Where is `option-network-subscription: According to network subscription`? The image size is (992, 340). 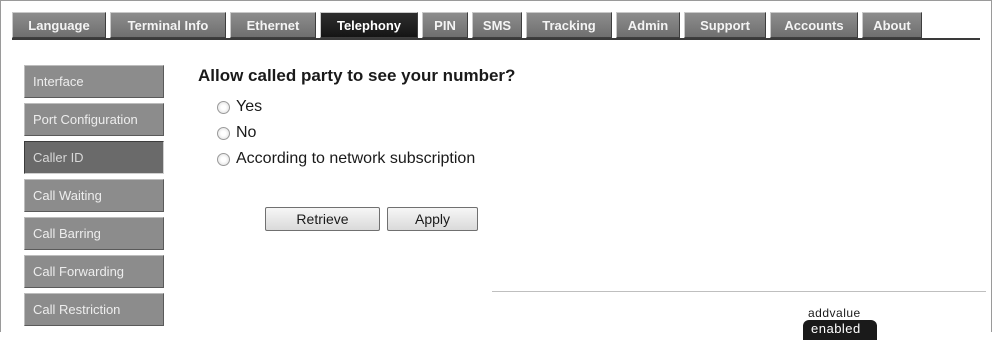 option-network-subscription: According to network subscription is located at coordinates (346, 159).